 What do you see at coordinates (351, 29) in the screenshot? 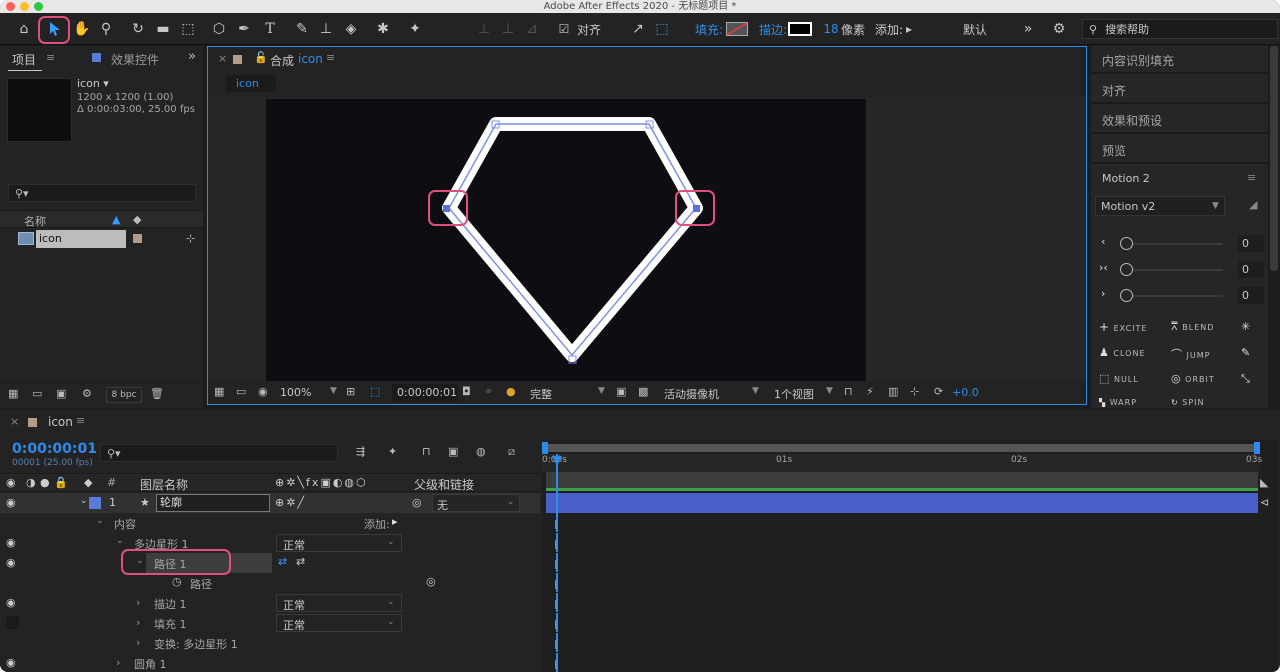
I see `eraser-tool-icon: ◈` at bounding box center [351, 29].